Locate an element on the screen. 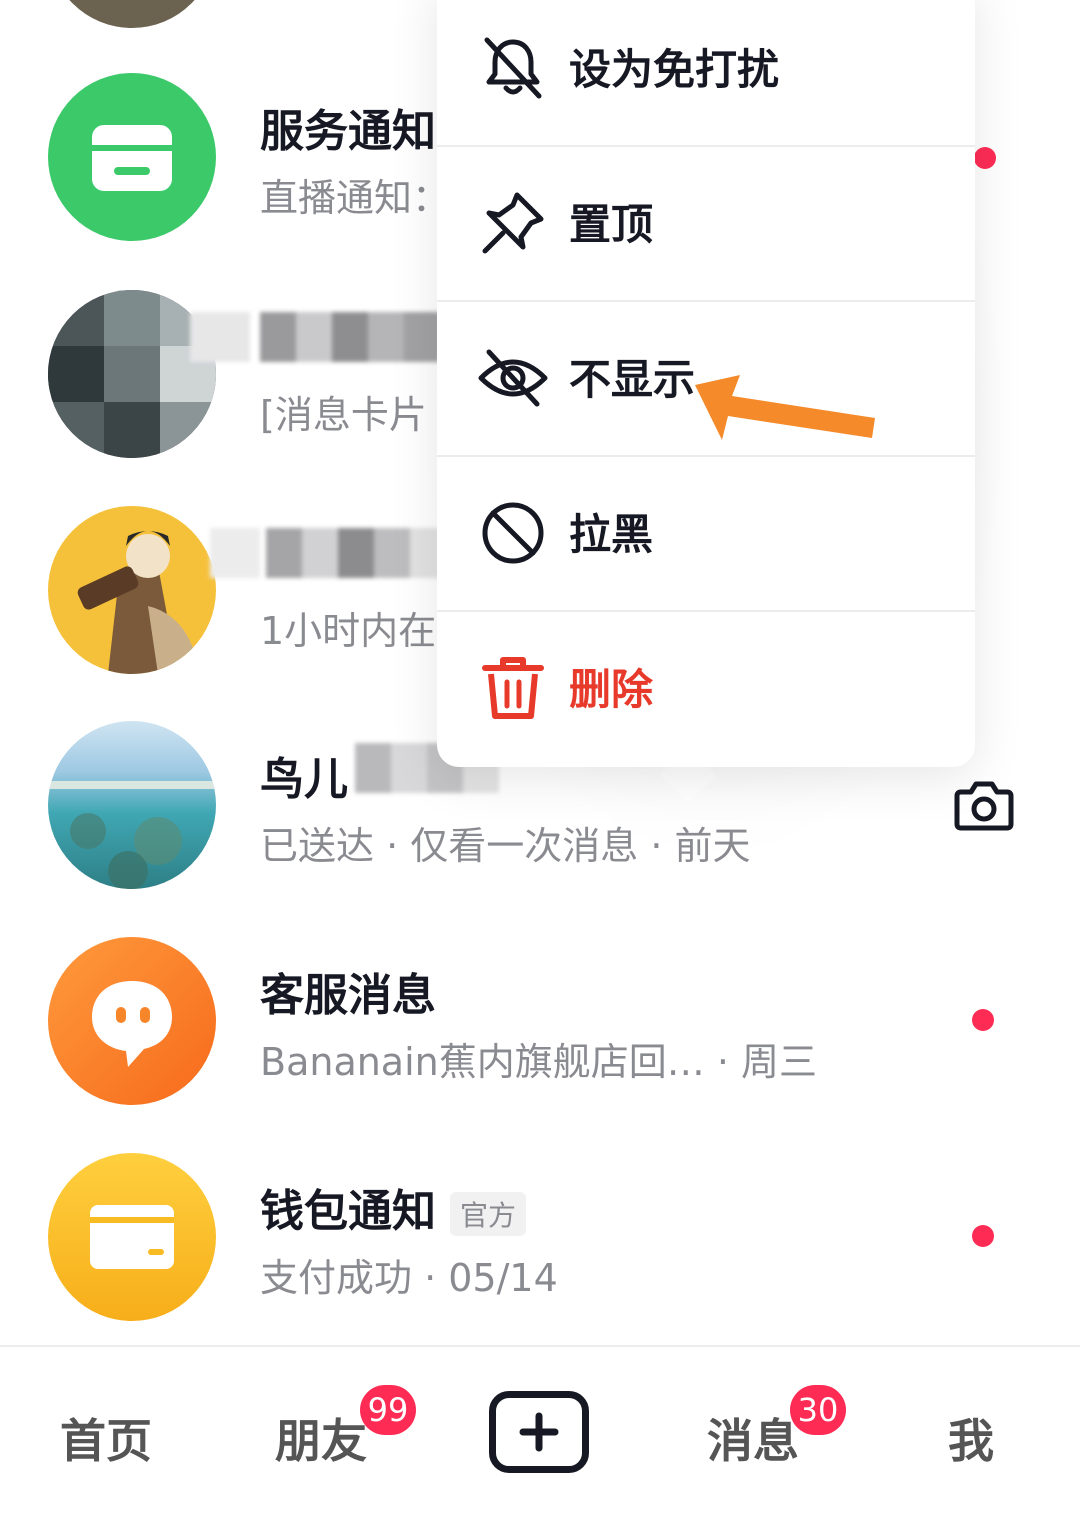  menu-item-block: 拉黑 is located at coordinates (706, 534).